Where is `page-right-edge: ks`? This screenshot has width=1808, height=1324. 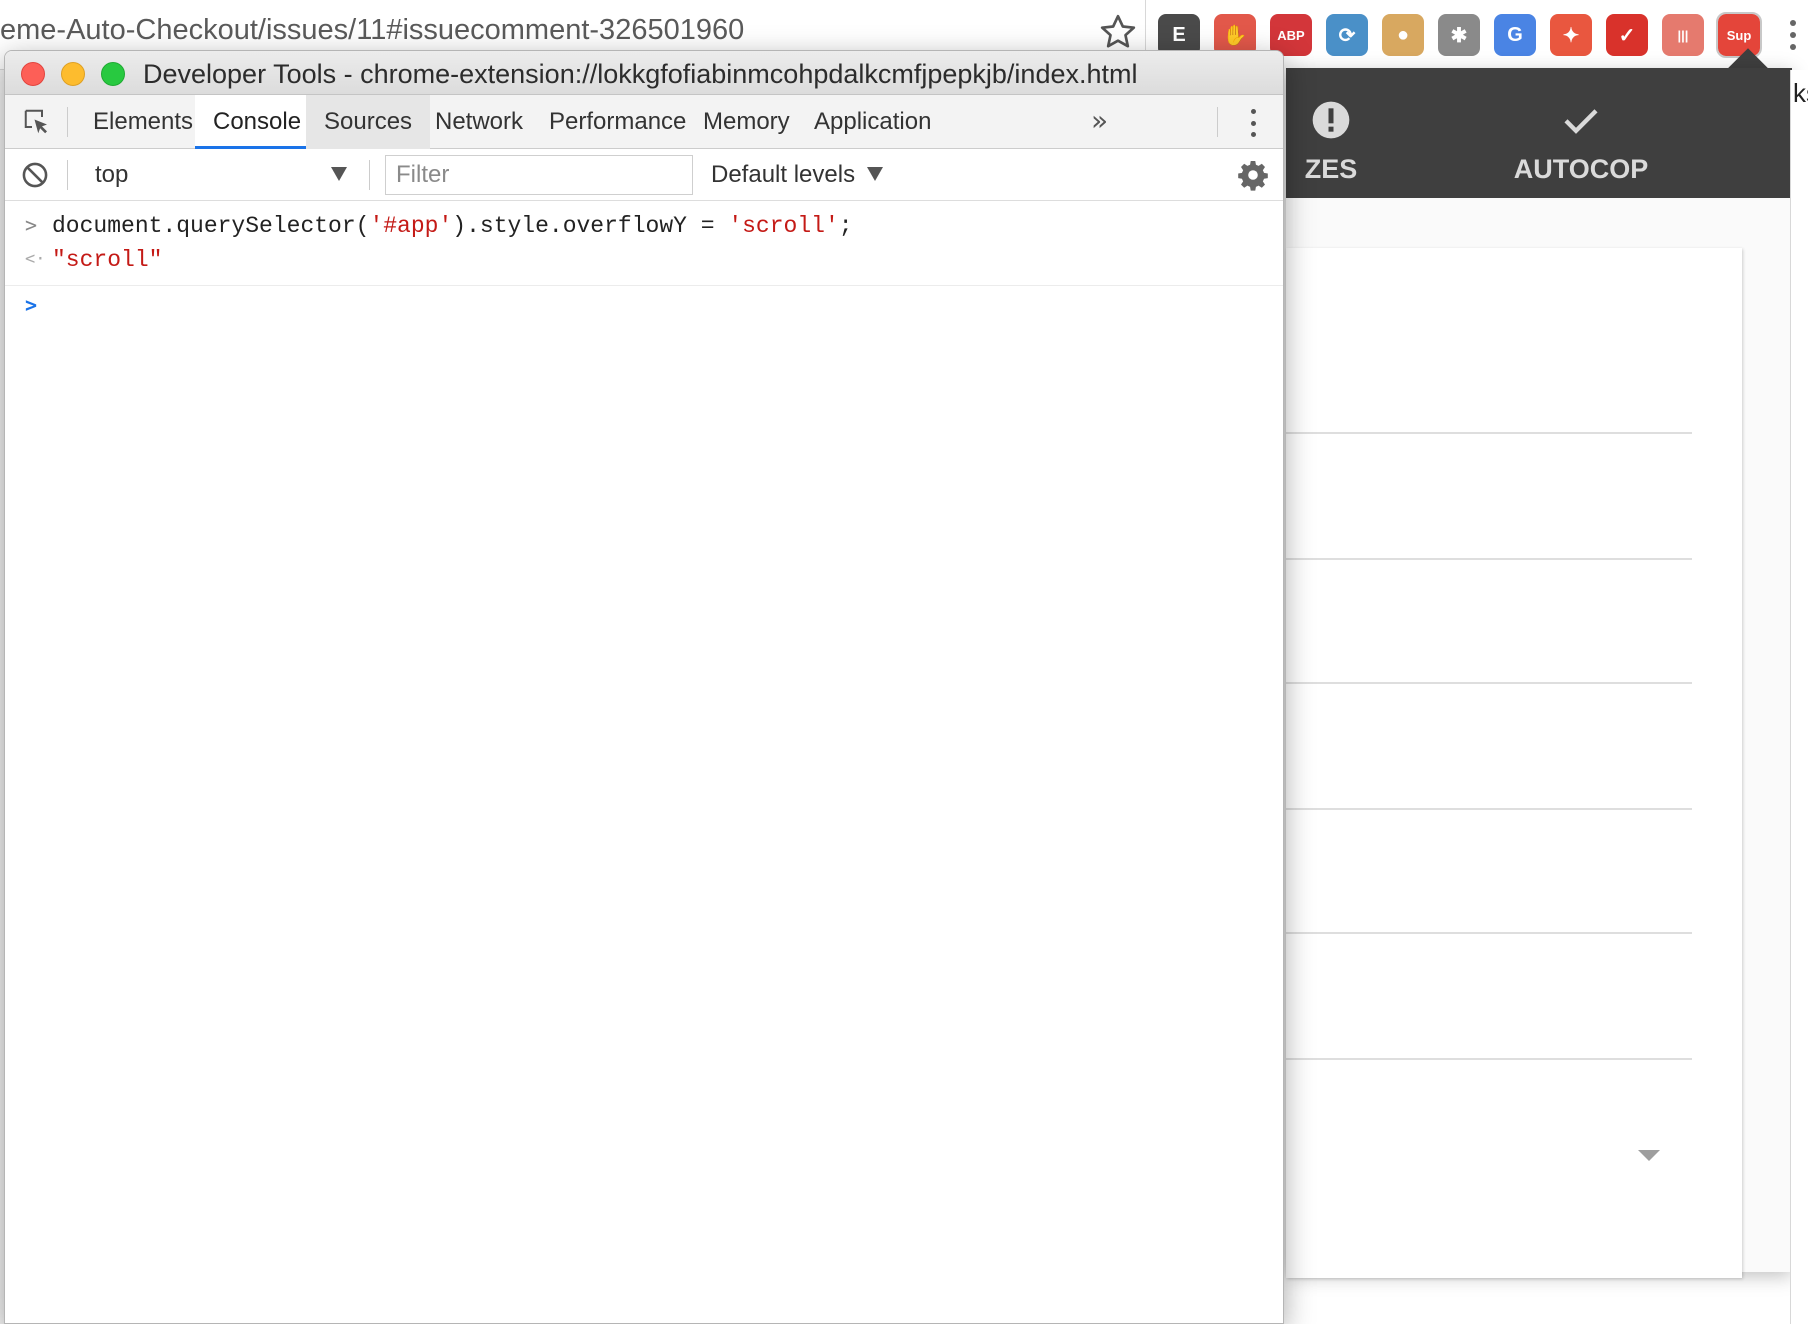 page-right-edge: ks is located at coordinates (1799, 697).